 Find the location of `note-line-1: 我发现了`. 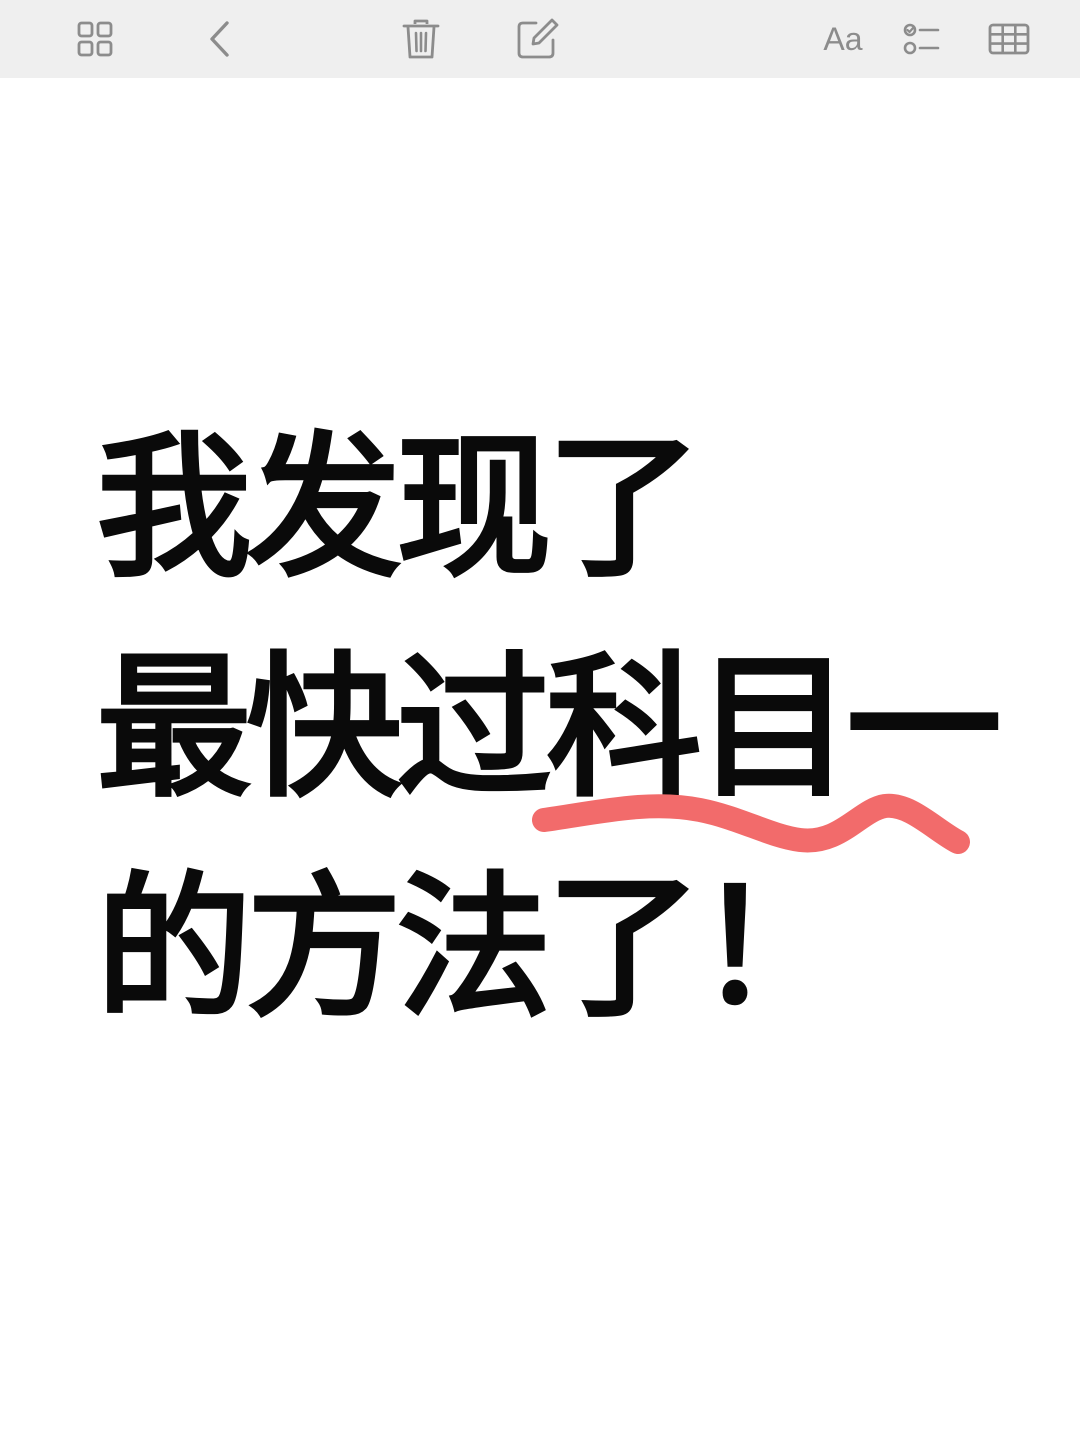

note-line-1: 我发现了 is located at coordinates (399, 508).